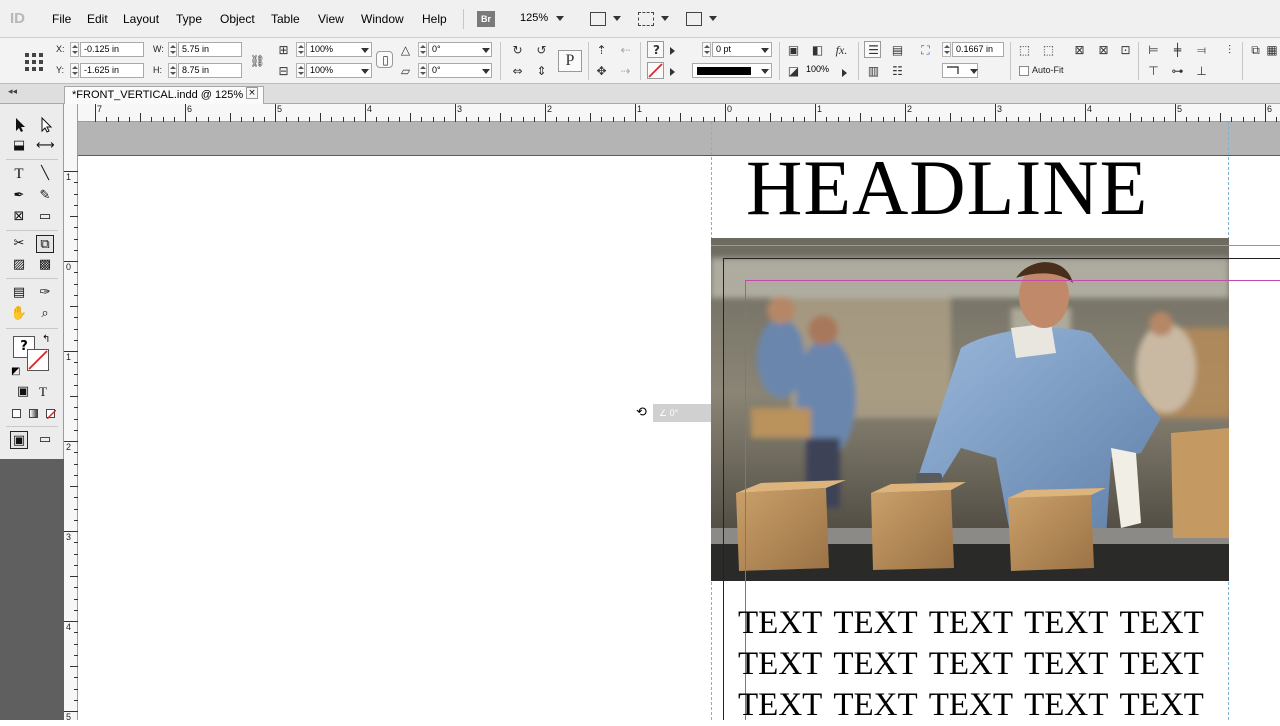 This screenshot has height=726, width=1280. I want to click on rotate-cw-icon: ↻, so click(516, 49).